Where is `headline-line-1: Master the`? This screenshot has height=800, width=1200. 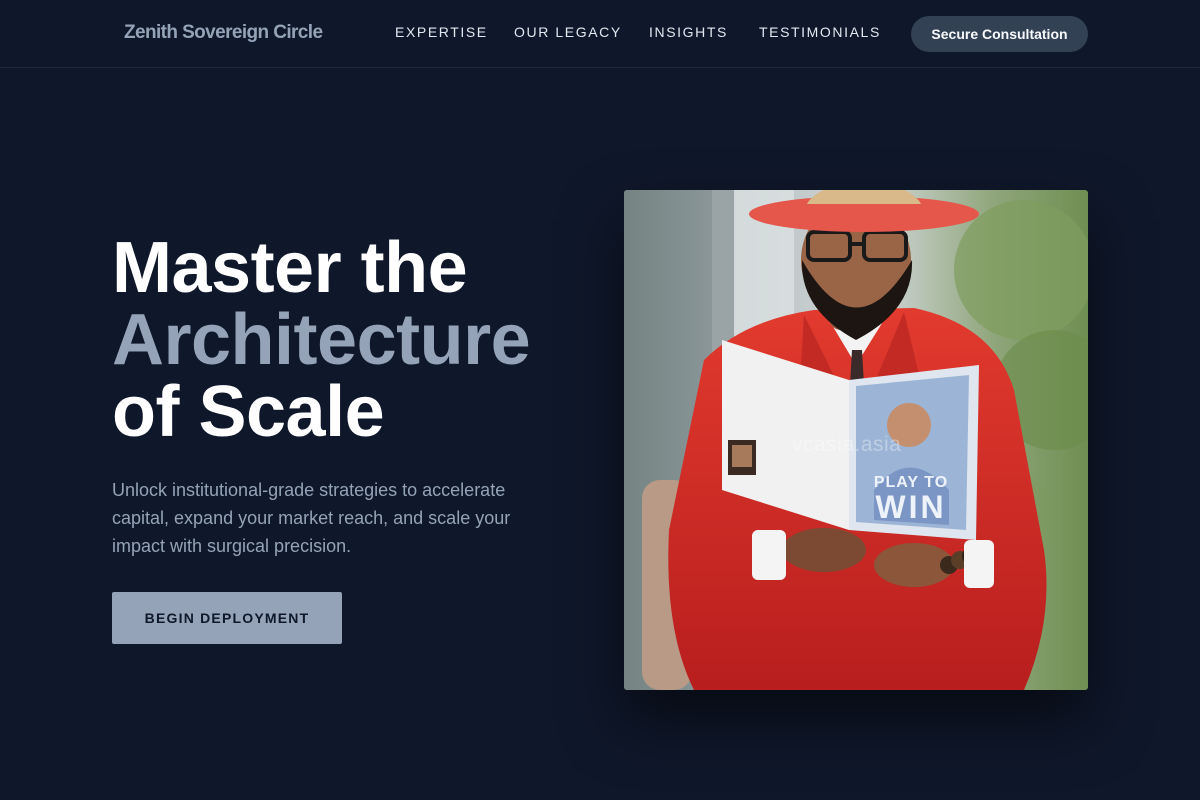
headline-line-1: Master the is located at coordinates (290, 268).